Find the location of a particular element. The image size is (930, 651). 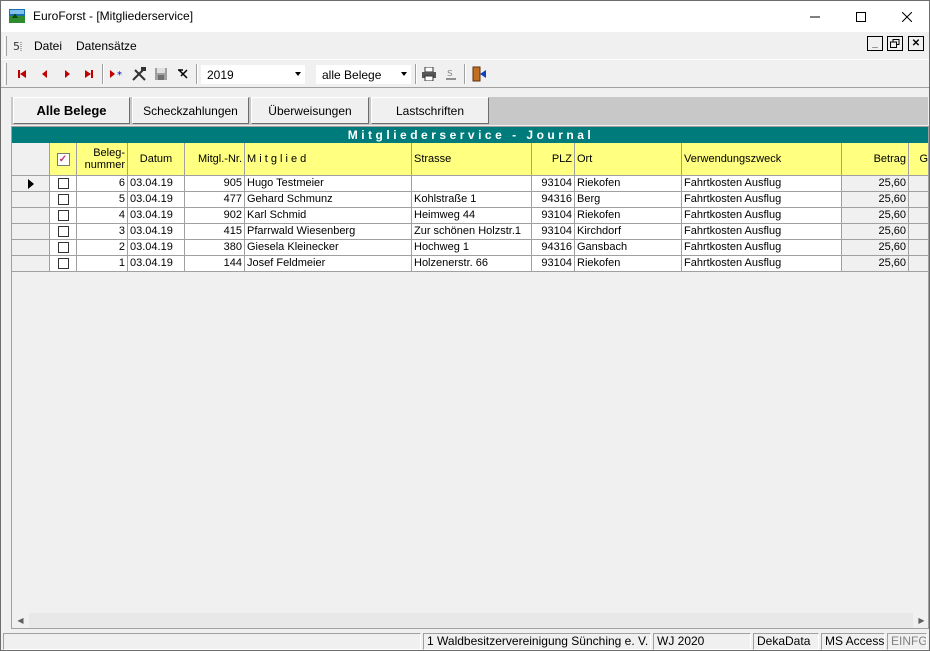

checkmark-icon: ✓ is located at coordinates (63, 159).